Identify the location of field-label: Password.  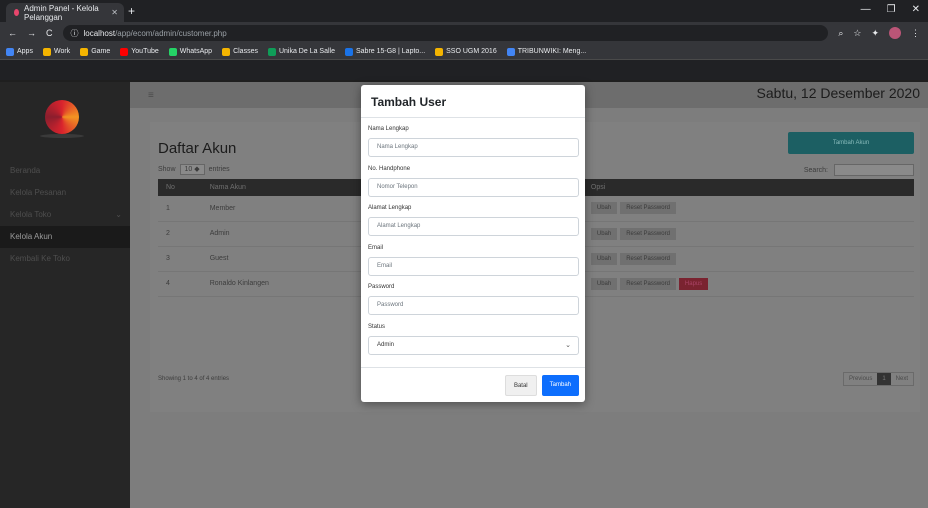
(381, 287).